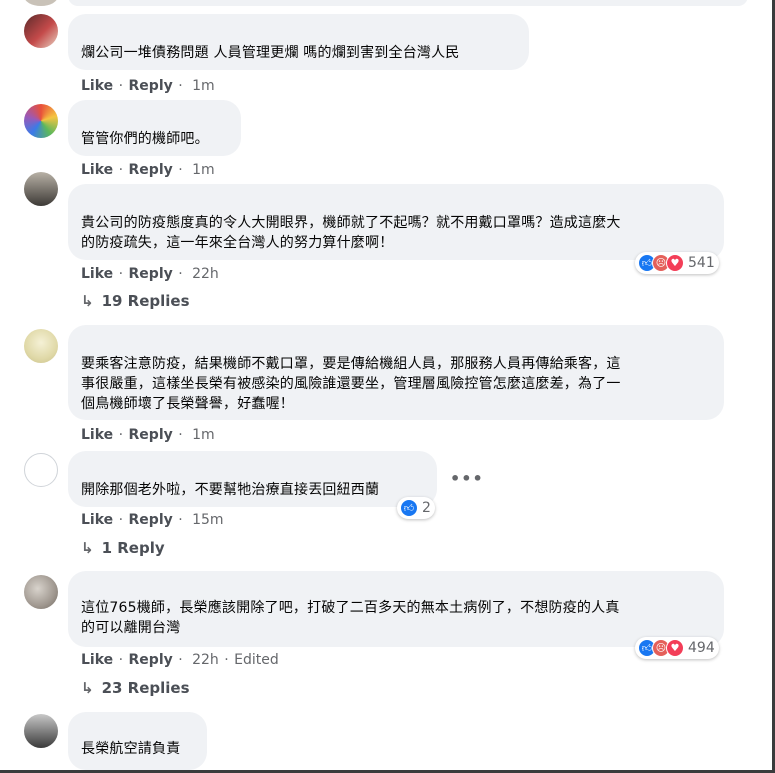 The height and width of the screenshot is (773, 775). Describe the element at coordinates (351, 384) in the screenshot. I see `comment-text-line: 事很嚴重，這樣坐長榮有被感染的風險誰還要坐，管理層風險控管怎麼這麼差，為了一` at that location.